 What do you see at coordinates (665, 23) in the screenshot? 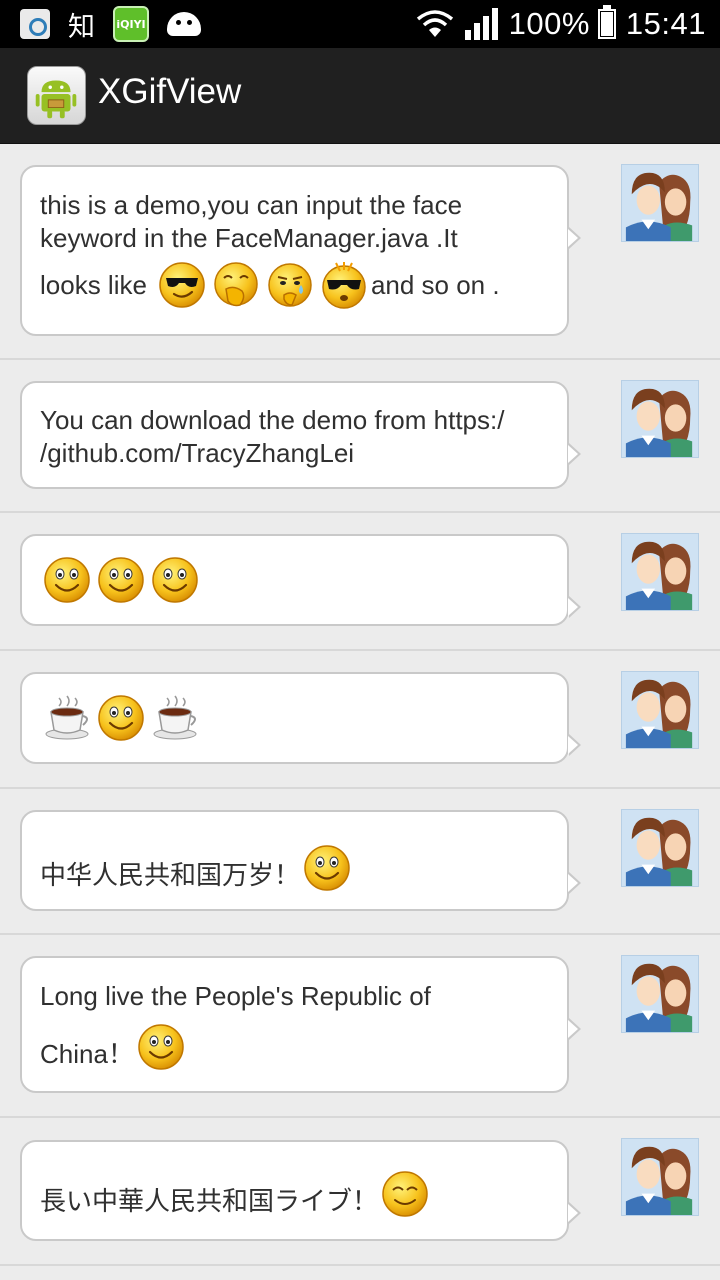
I see `clock: 15:41` at bounding box center [665, 23].